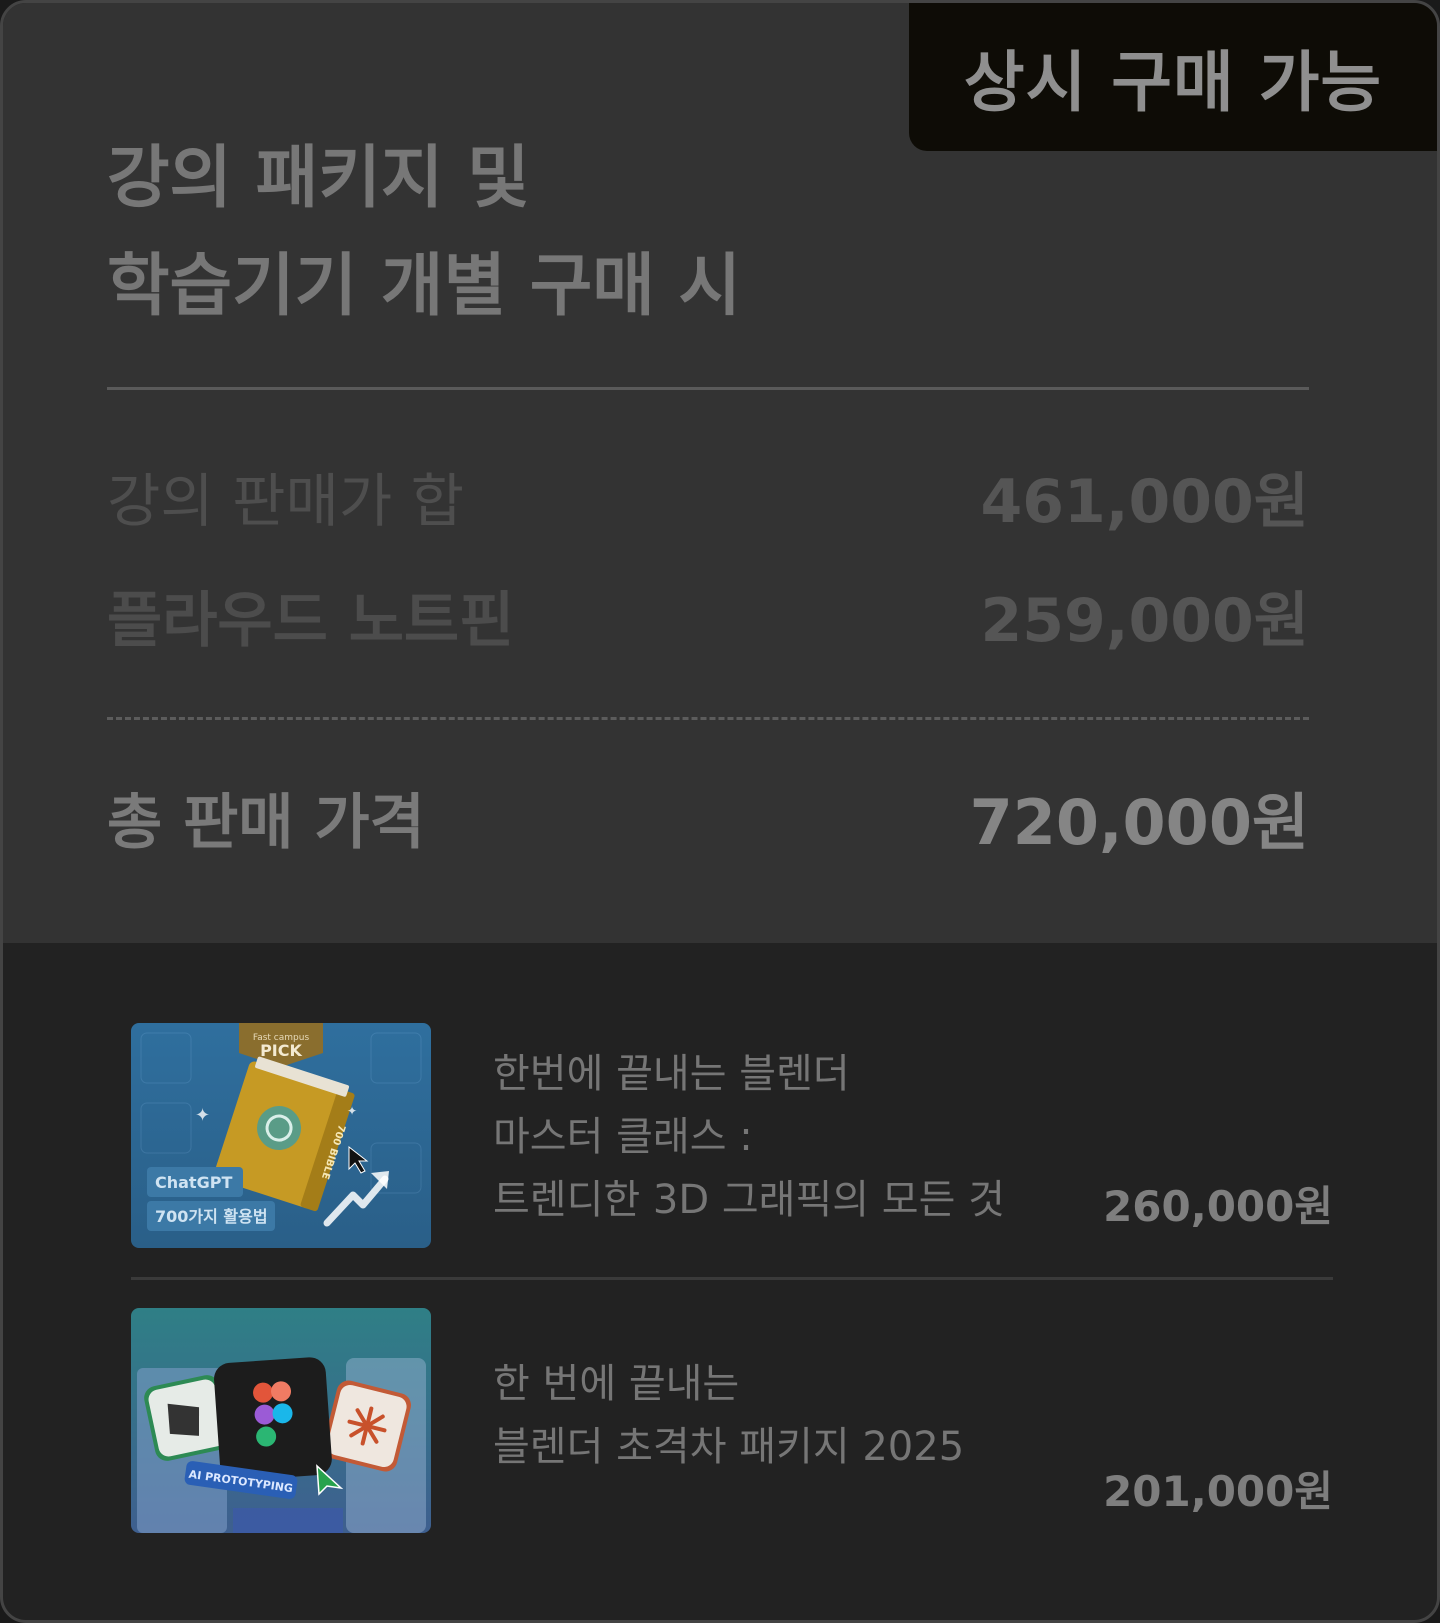 The width and height of the screenshot is (1440, 1623). I want to click on course-price: 201,000원, so click(1218, 1491).